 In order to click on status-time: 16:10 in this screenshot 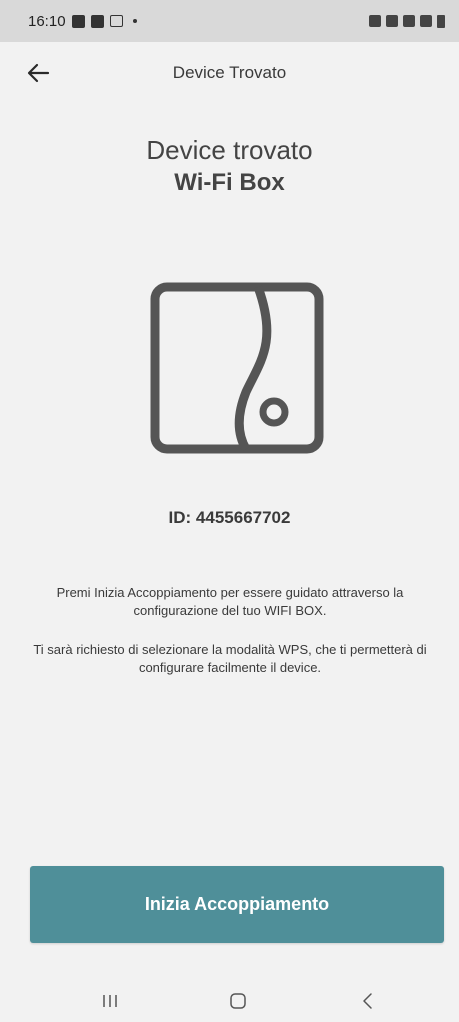, I will do `click(47, 21)`.